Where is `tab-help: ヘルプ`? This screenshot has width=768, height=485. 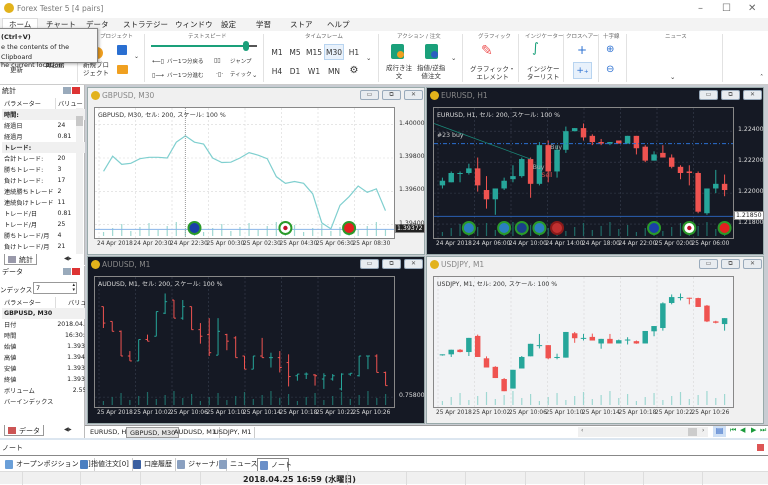 tab-help: ヘルプ is located at coordinates (338, 24).